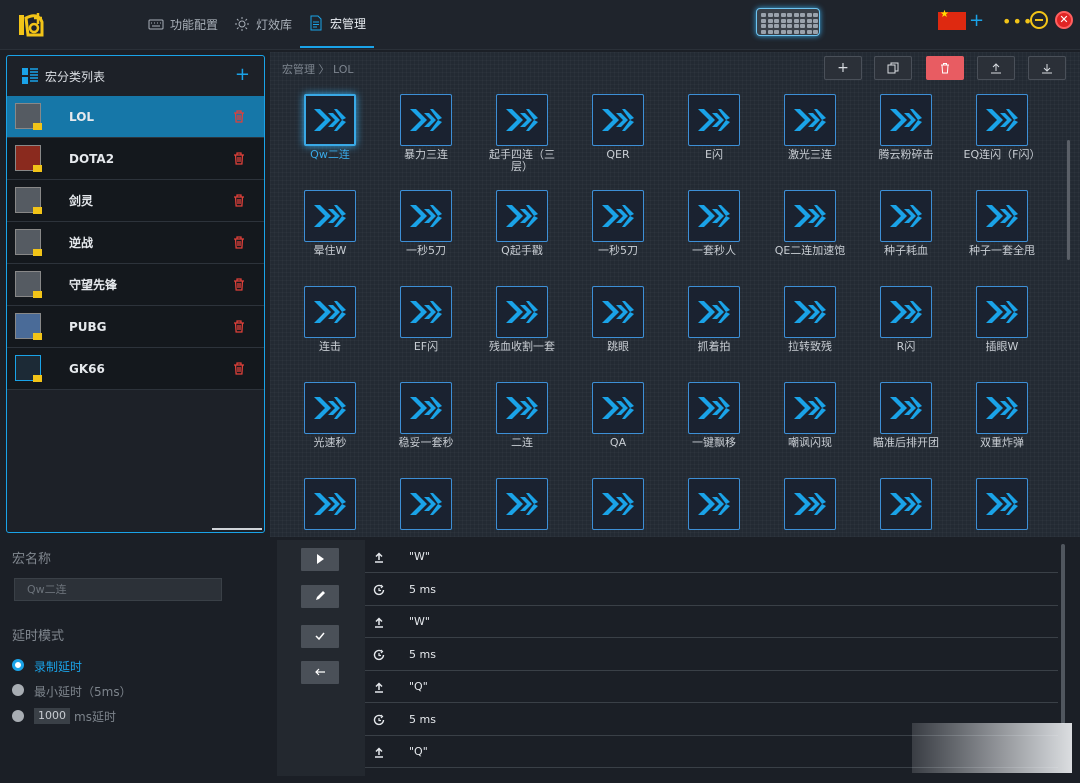  I want to click on macro-item: QA, so click(618, 415).